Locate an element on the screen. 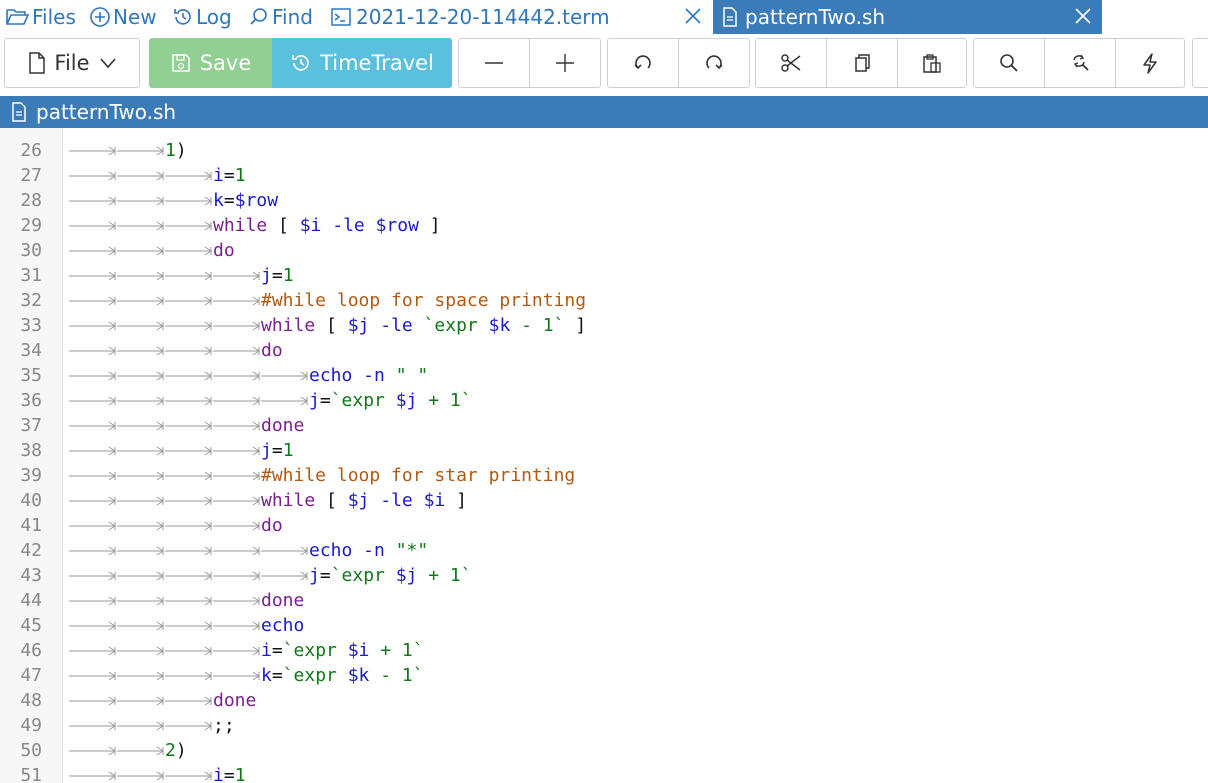  undo-button is located at coordinates (643, 63).